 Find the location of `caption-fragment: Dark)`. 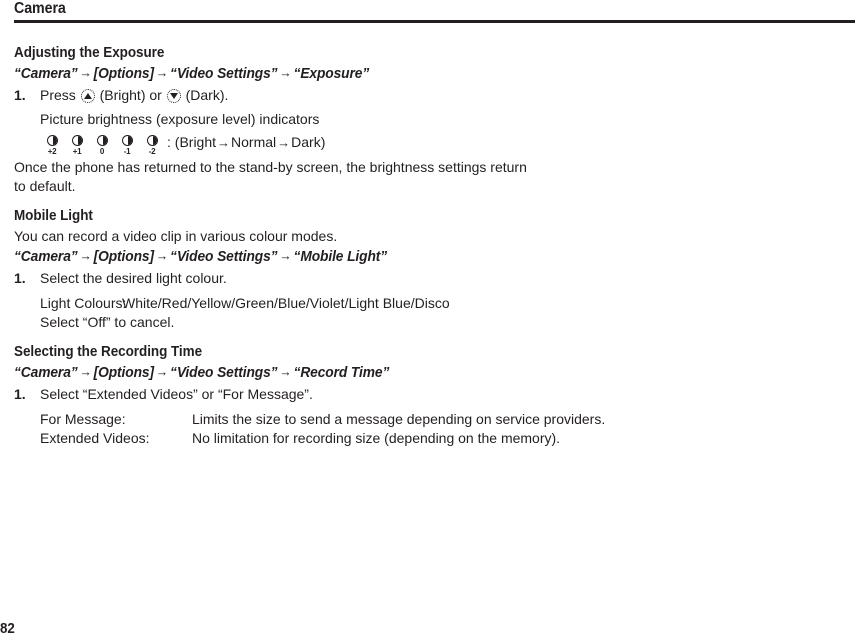

caption-fragment: Dark) is located at coordinates (308, 142).